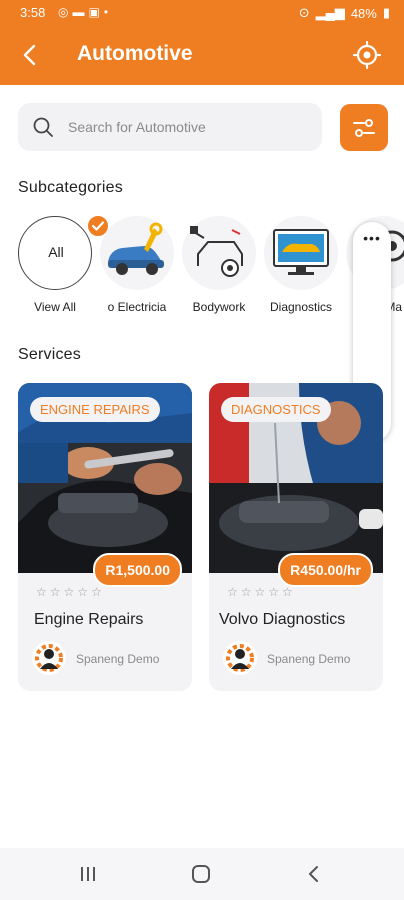 The height and width of the screenshot is (900, 404). I want to click on status-right: ⊙ ▂▄▆ 48% ▮, so click(344, 13).